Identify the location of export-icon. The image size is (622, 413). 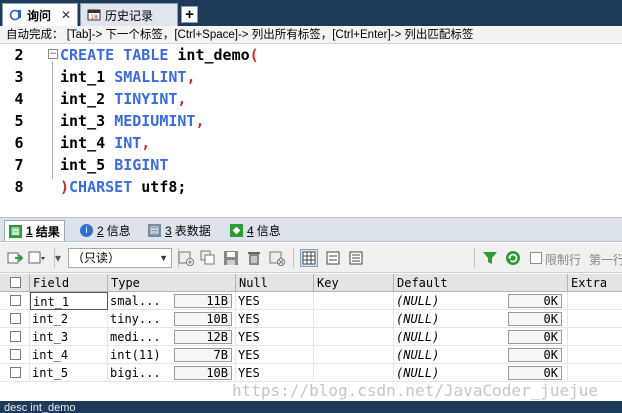
(15, 258).